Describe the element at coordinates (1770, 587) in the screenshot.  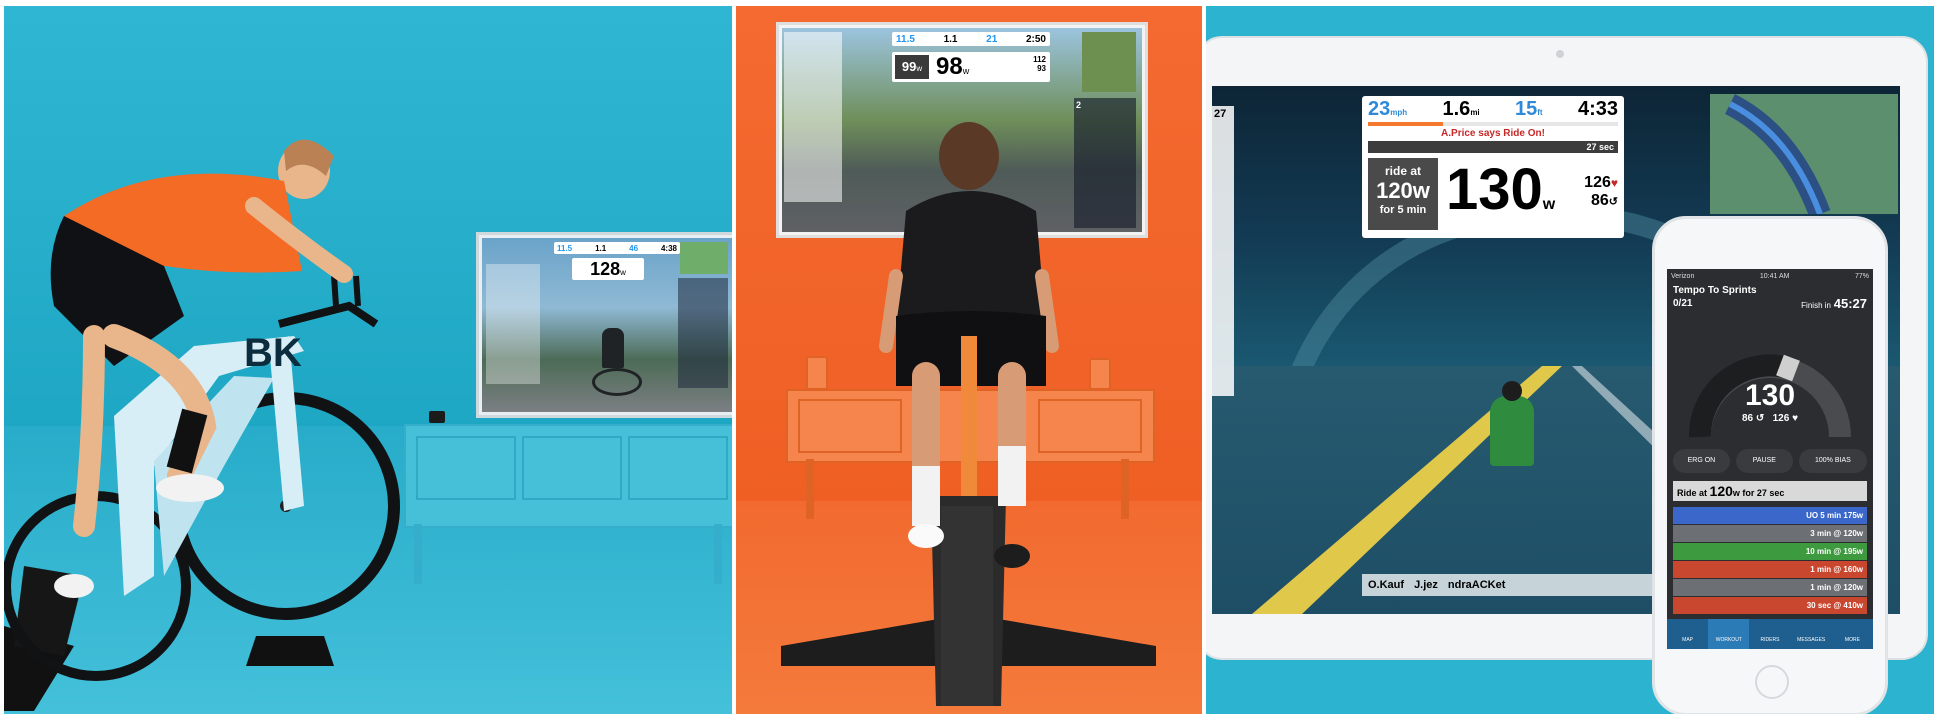
I see `interval-row: 1 min @ 120w` at that location.